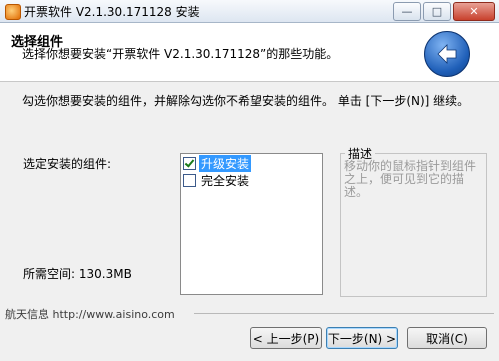 The height and width of the screenshot is (361, 499). I want to click on page-description: 选择你想要安装“开票软件 V2.1.30.171128”的那些功能。, so click(180, 54).